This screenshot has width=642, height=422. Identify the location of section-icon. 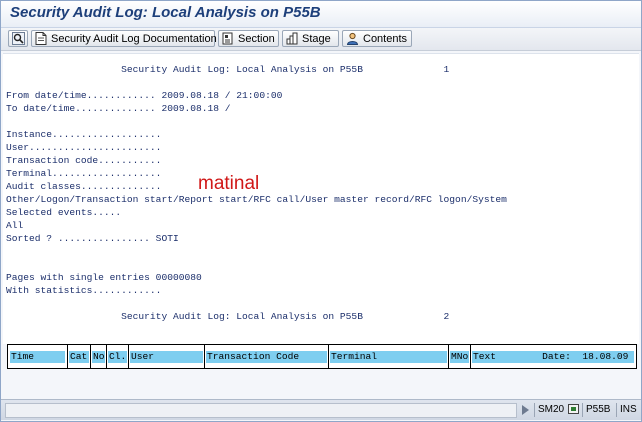
(227, 38).